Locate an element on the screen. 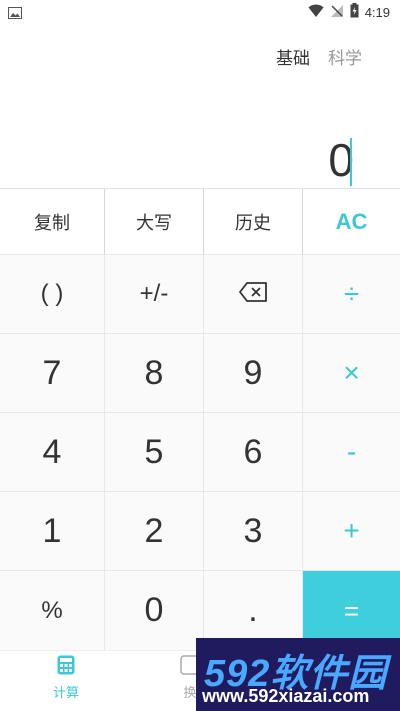  copy-button: 复制 is located at coordinates (52, 222).